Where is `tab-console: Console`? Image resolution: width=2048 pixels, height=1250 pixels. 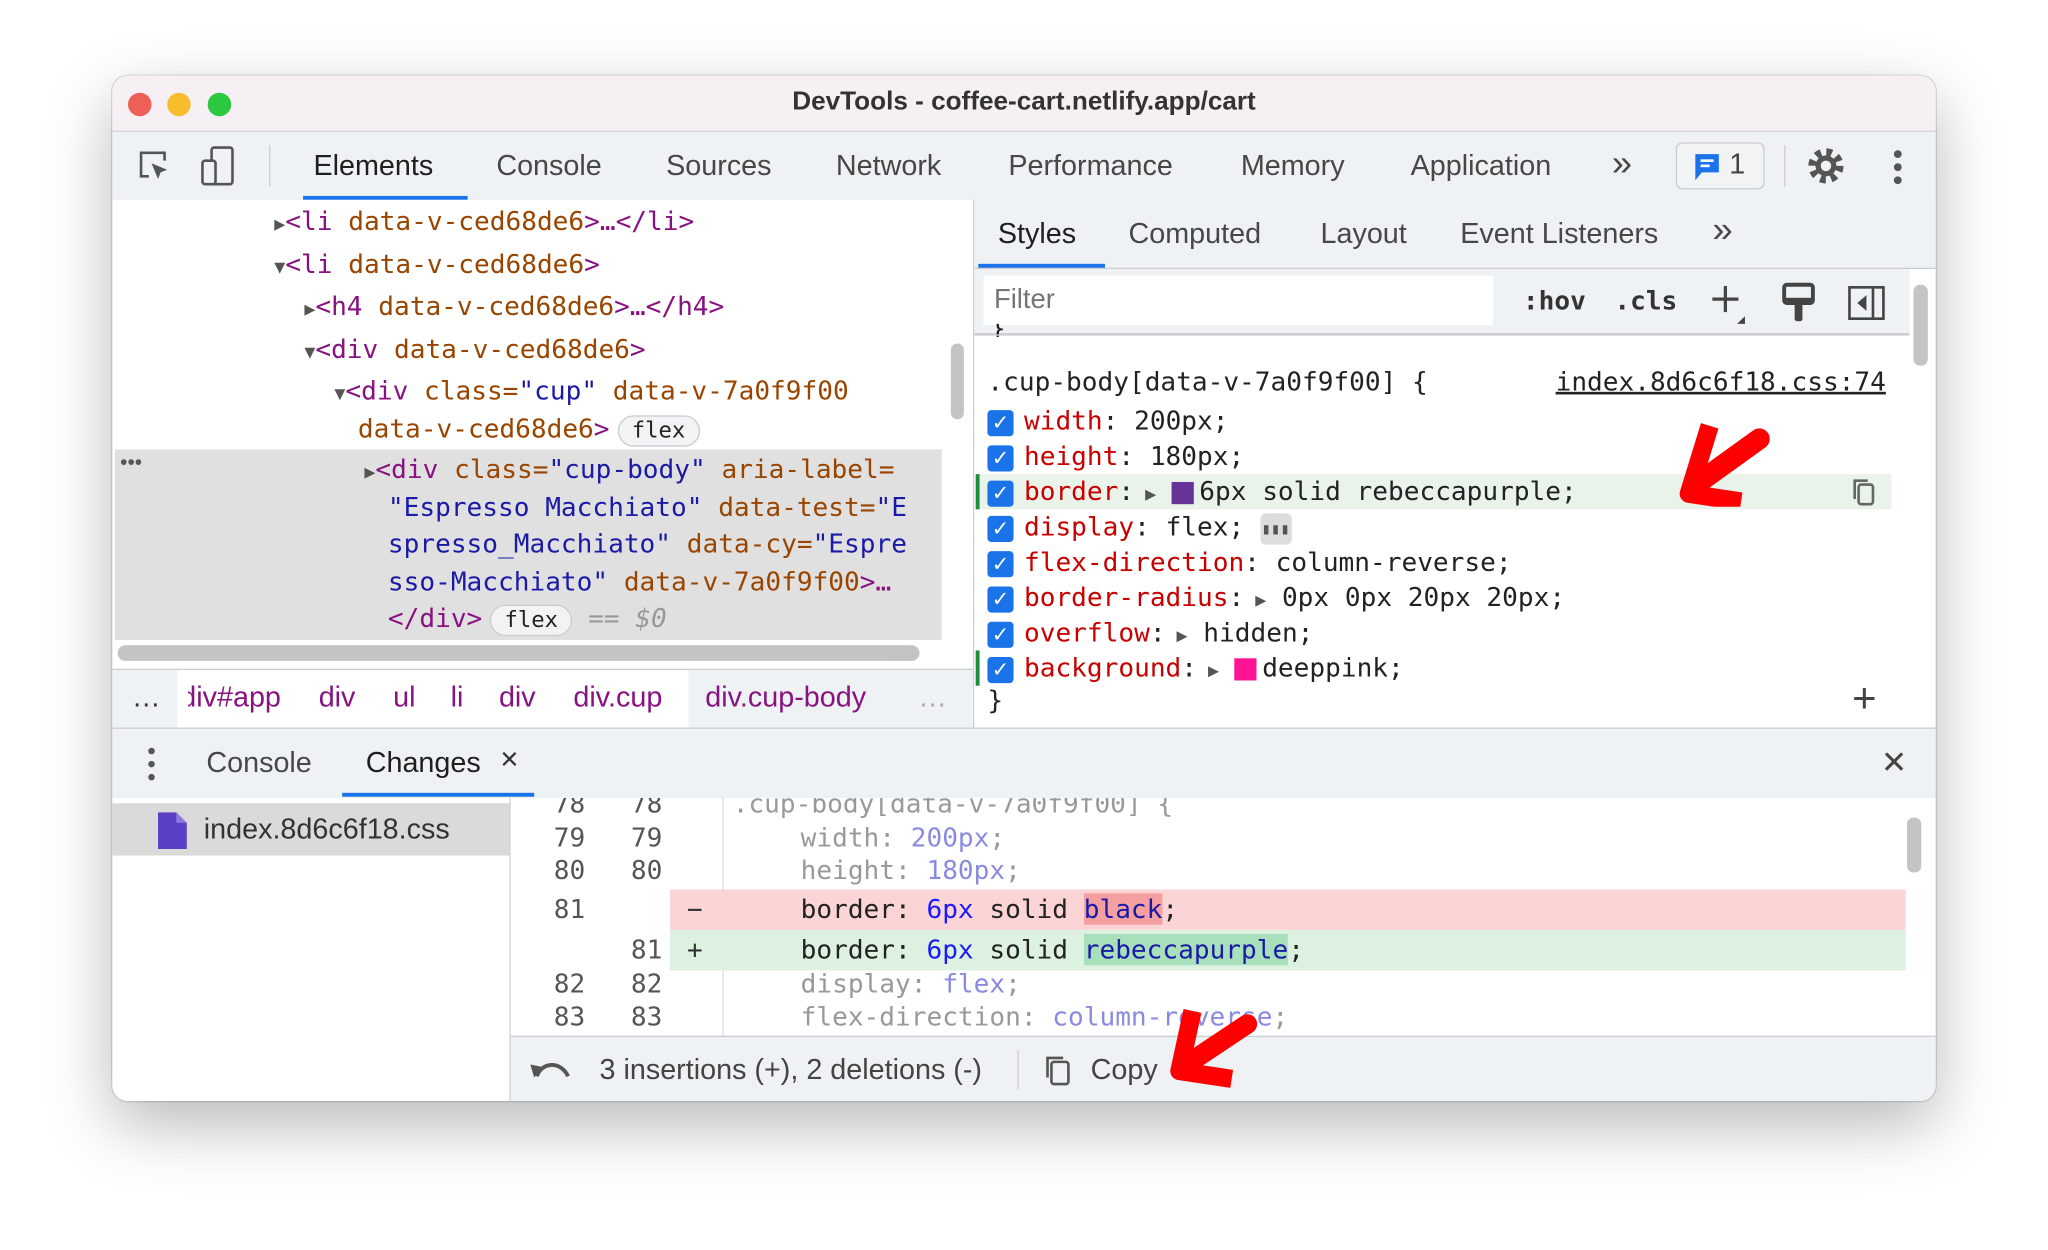
tab-console: Console is located at coordinates (548, 166).